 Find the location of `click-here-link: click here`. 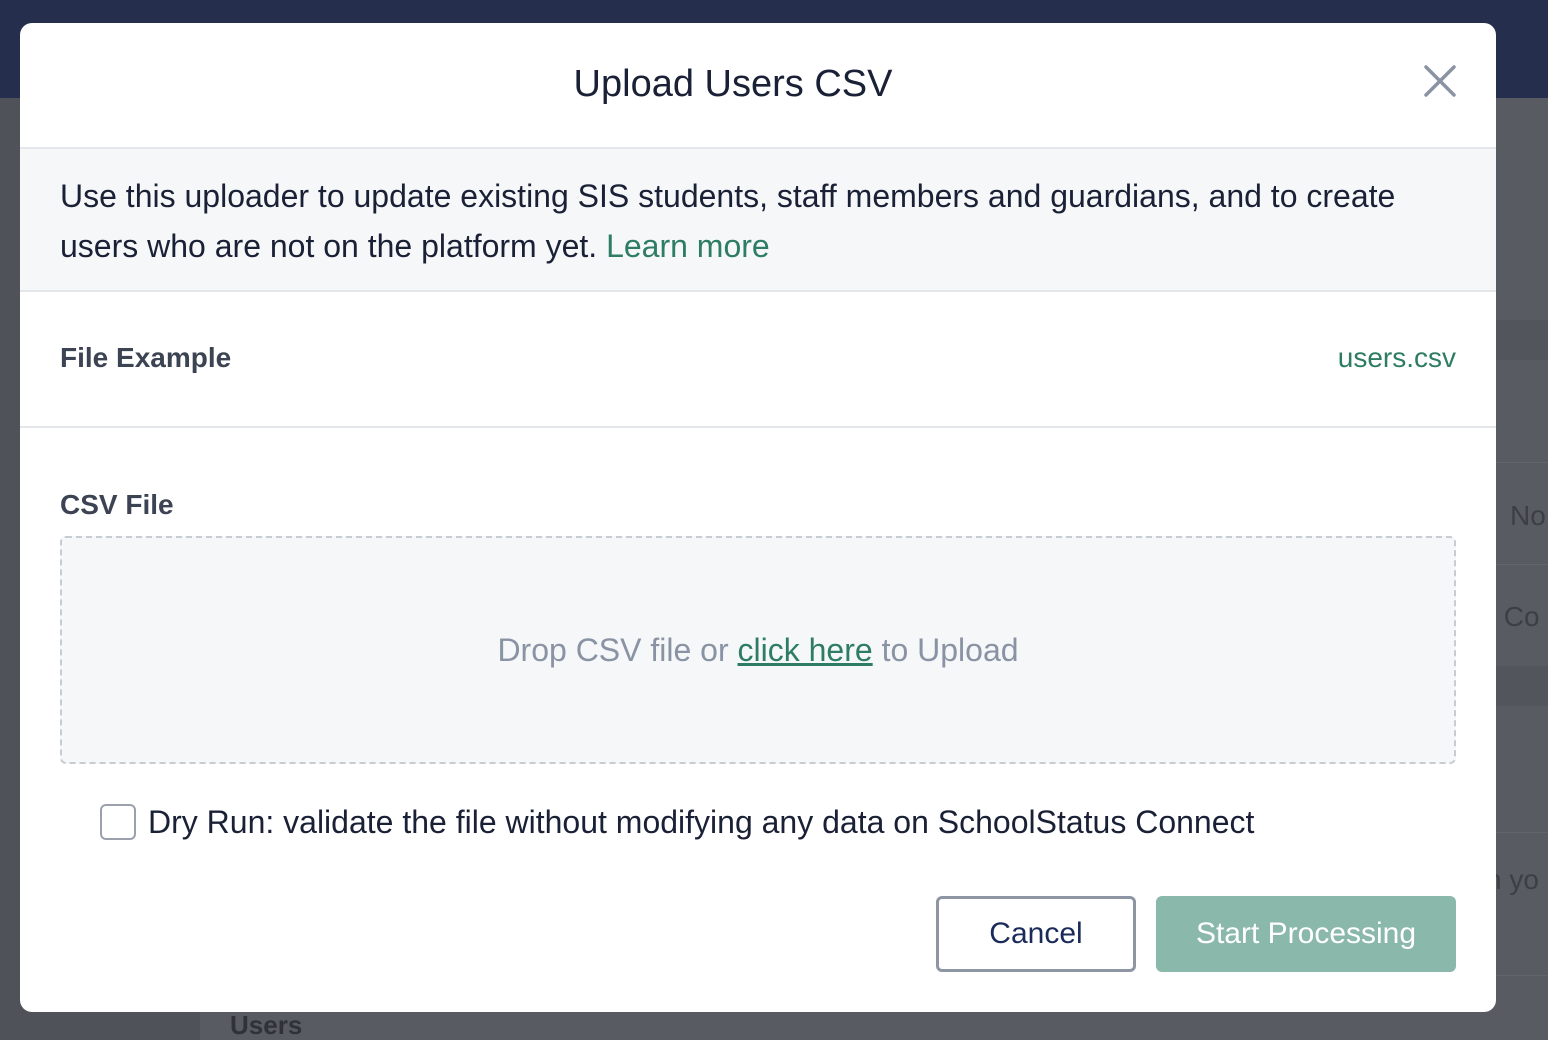

click-here-link: click here is located at coordinates (805, 650).